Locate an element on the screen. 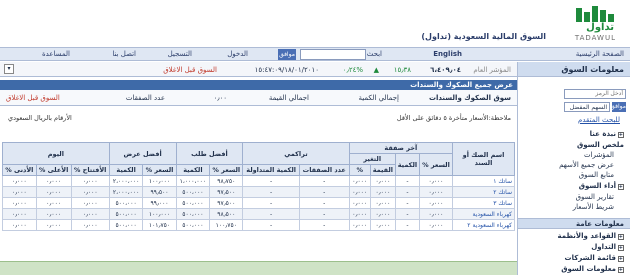  cell-low: ٠٫٠٠٠ is located at coordinates (19, 192).